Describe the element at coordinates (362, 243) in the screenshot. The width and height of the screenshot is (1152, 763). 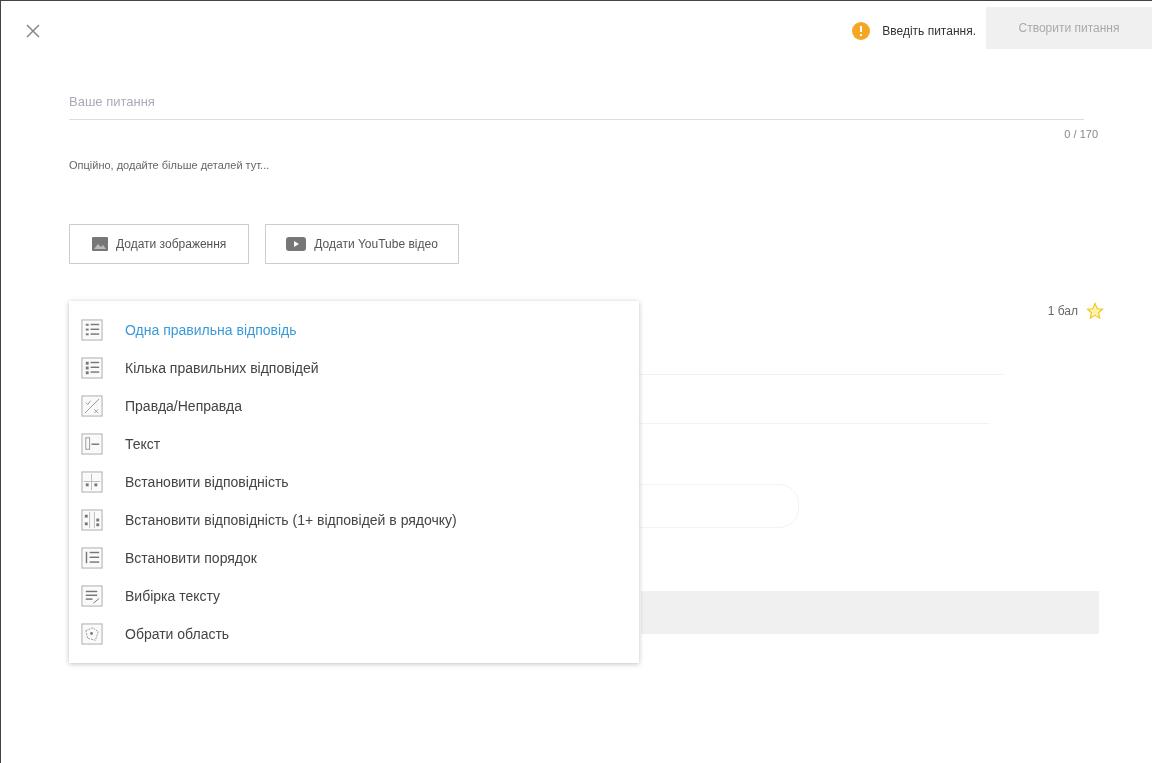
I see `add-video-button: Додати YouTube відео` at that location.